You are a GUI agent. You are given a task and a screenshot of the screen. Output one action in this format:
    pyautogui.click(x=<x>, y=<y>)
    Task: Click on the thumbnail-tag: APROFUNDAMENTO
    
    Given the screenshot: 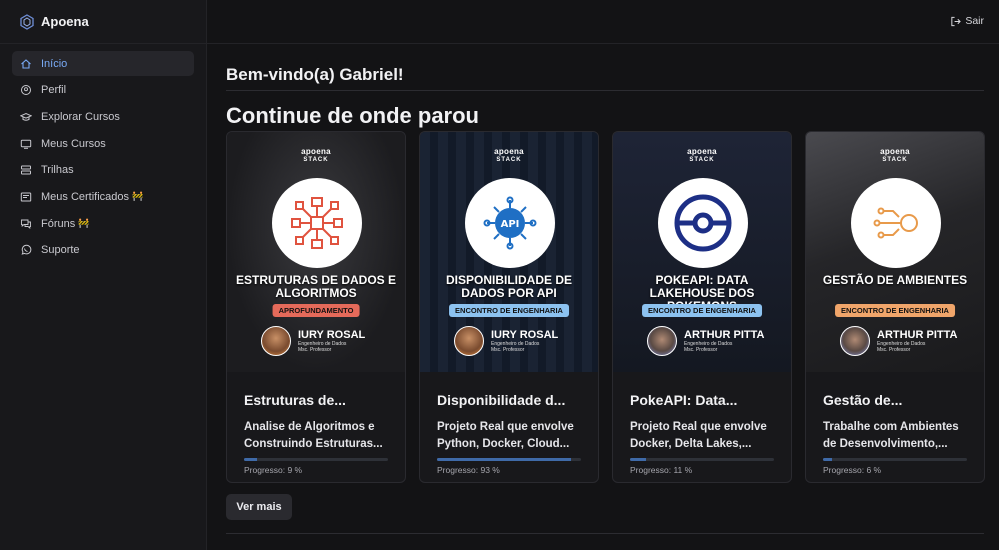 What is the action you would take?
    pyautogui.click(x=316, y=310)
    